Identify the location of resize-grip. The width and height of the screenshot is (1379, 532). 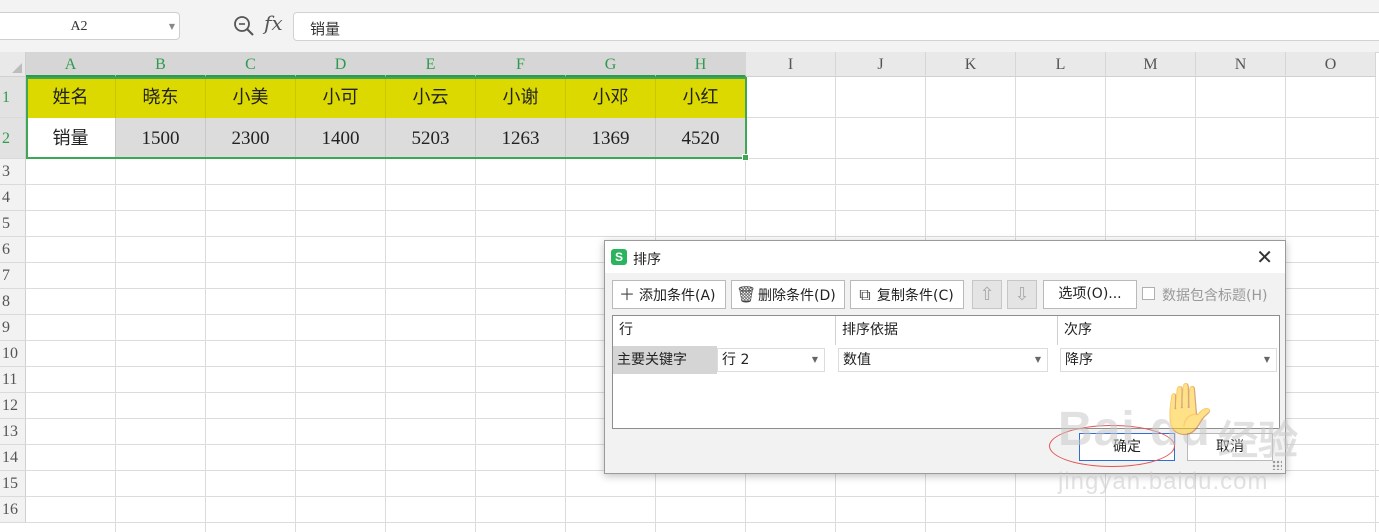
(1277, 465).